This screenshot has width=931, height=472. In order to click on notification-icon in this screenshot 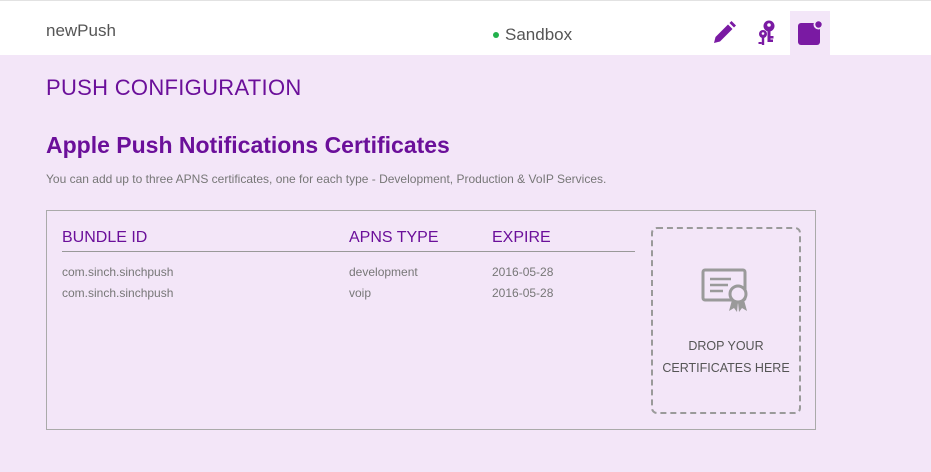, I will do `click(810, 32)`.